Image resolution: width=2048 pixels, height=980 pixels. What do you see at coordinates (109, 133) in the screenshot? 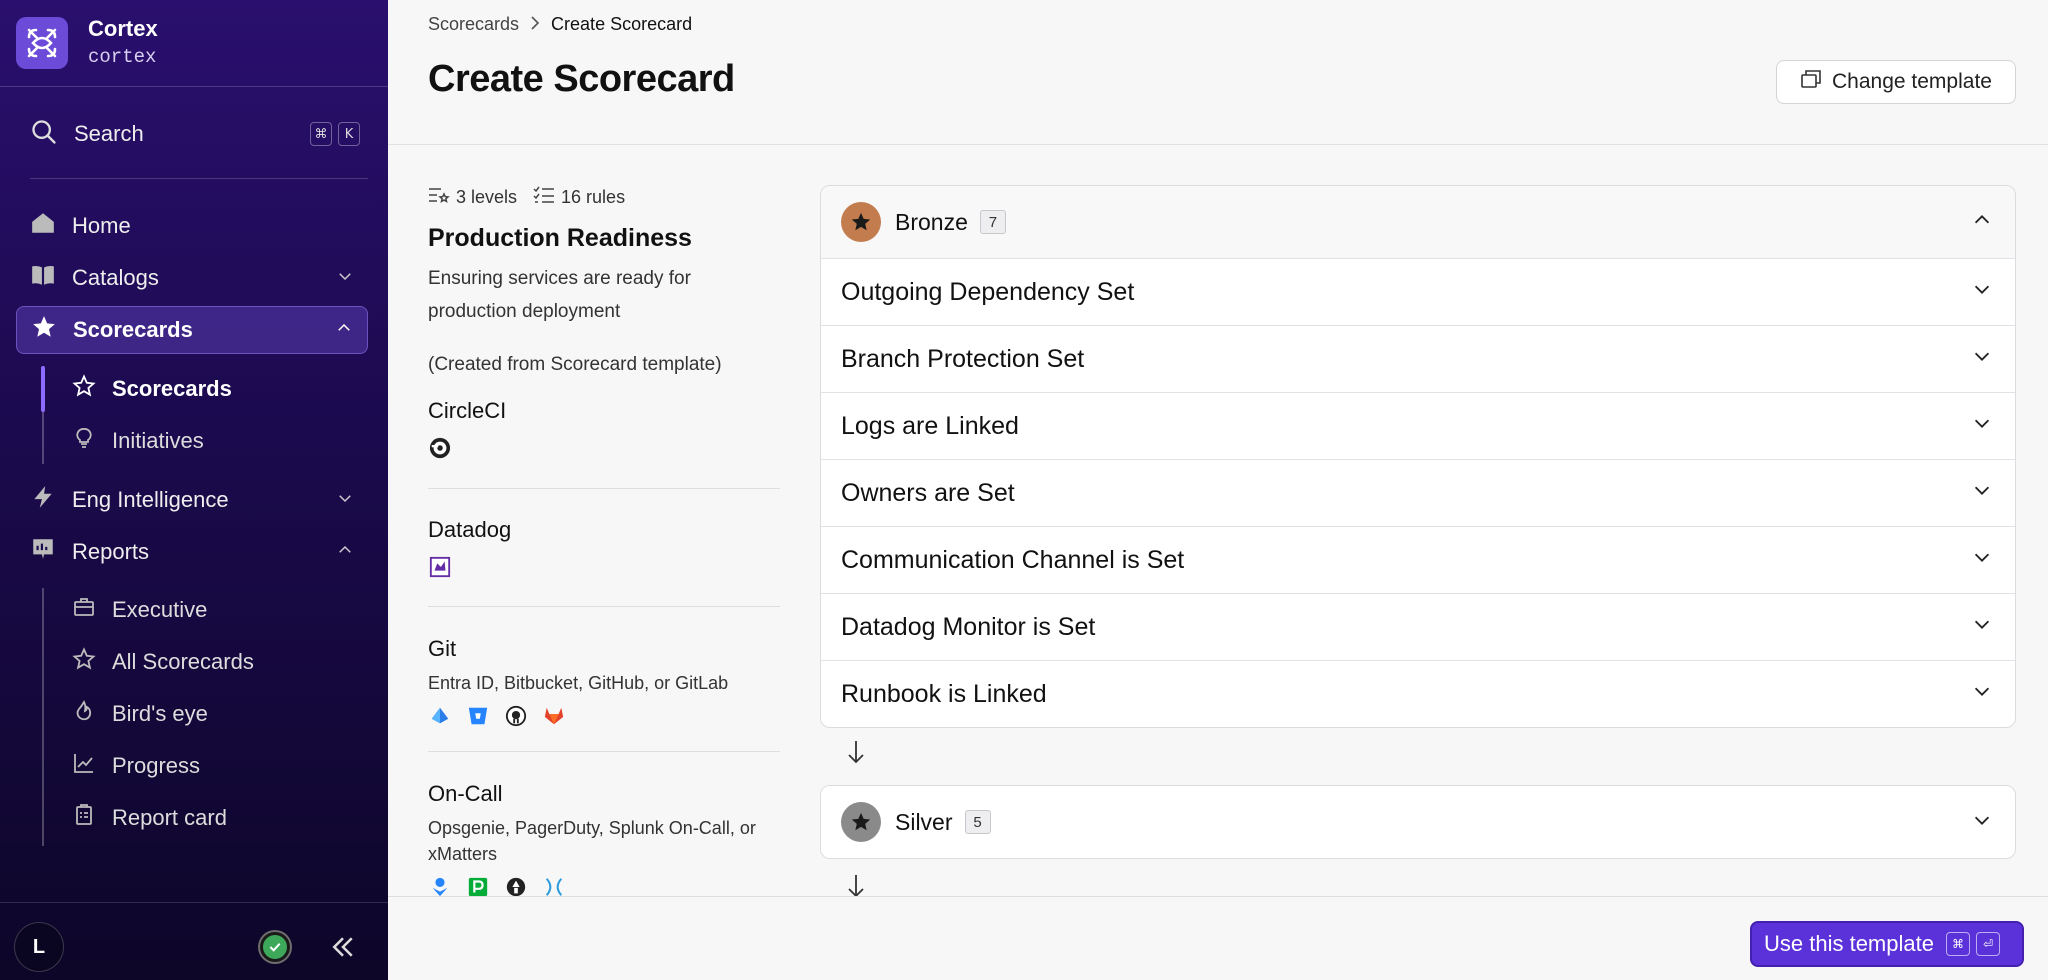
I see `search-label: Search` at bounding box center [109, 133].